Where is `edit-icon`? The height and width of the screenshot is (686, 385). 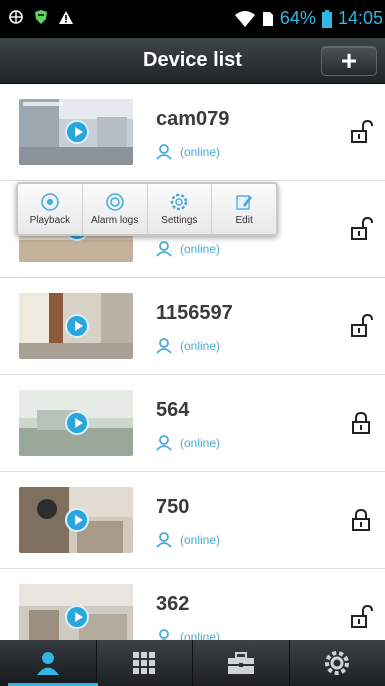
edit-icon is located at coordinates (244, 202).